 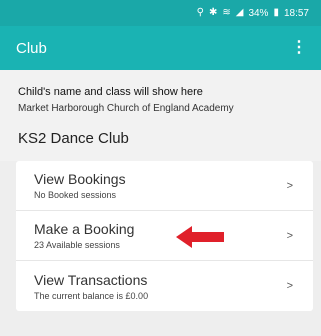 What do you see at coordinates (226, 12) in the screenshot?
I see `wifi-icon: ≋` at bounding box center [226, 12].